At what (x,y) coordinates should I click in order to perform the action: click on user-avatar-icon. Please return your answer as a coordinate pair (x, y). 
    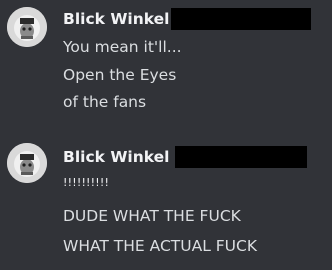
    Looking at the image, I should click on (27, 163).